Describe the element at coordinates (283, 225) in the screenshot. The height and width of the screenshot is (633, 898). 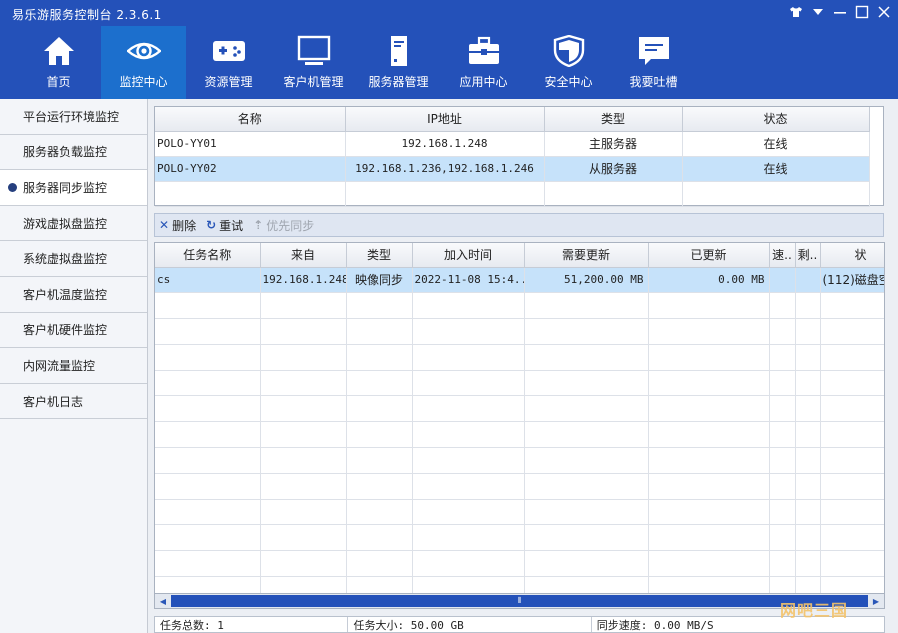
I see `priority-sync-button: ⇡ 优先同步` at that location.